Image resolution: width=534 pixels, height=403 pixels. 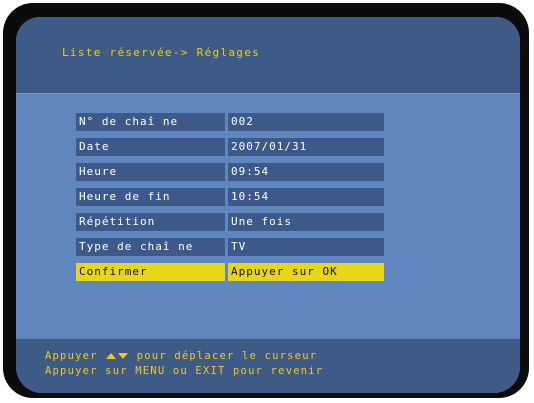 What do you see at coordinates (306, 247) in the screenshot?
I see `settings-row-value: TV` at bounding box center [306, 247].